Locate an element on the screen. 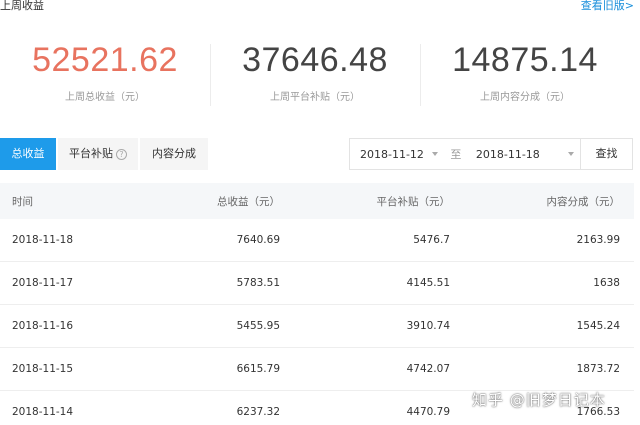 The image size is (640, 425). stat-label: 上周平台补贴（元） is located at coordinates (315, 97).